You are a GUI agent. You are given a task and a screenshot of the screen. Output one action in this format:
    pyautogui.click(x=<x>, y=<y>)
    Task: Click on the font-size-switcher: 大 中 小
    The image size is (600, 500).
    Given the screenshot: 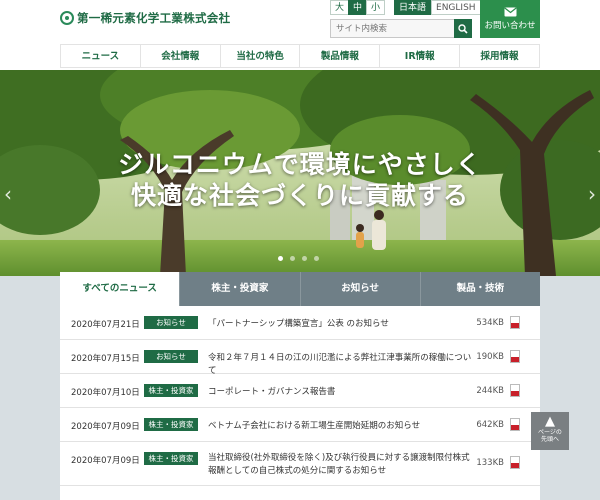 What is the action you would take?
    pyautogui.click(x=357, y=7)
    